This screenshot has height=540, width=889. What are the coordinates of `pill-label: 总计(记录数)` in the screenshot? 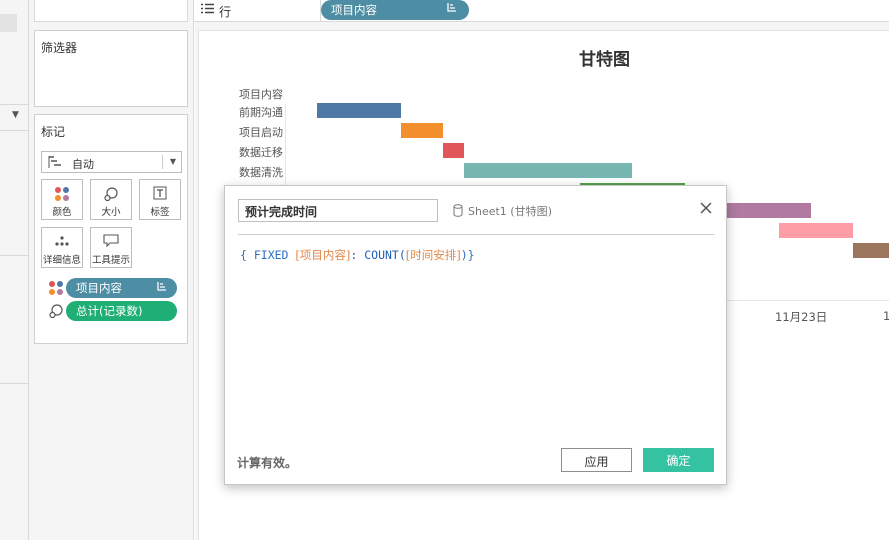 It's located at (109, 311).